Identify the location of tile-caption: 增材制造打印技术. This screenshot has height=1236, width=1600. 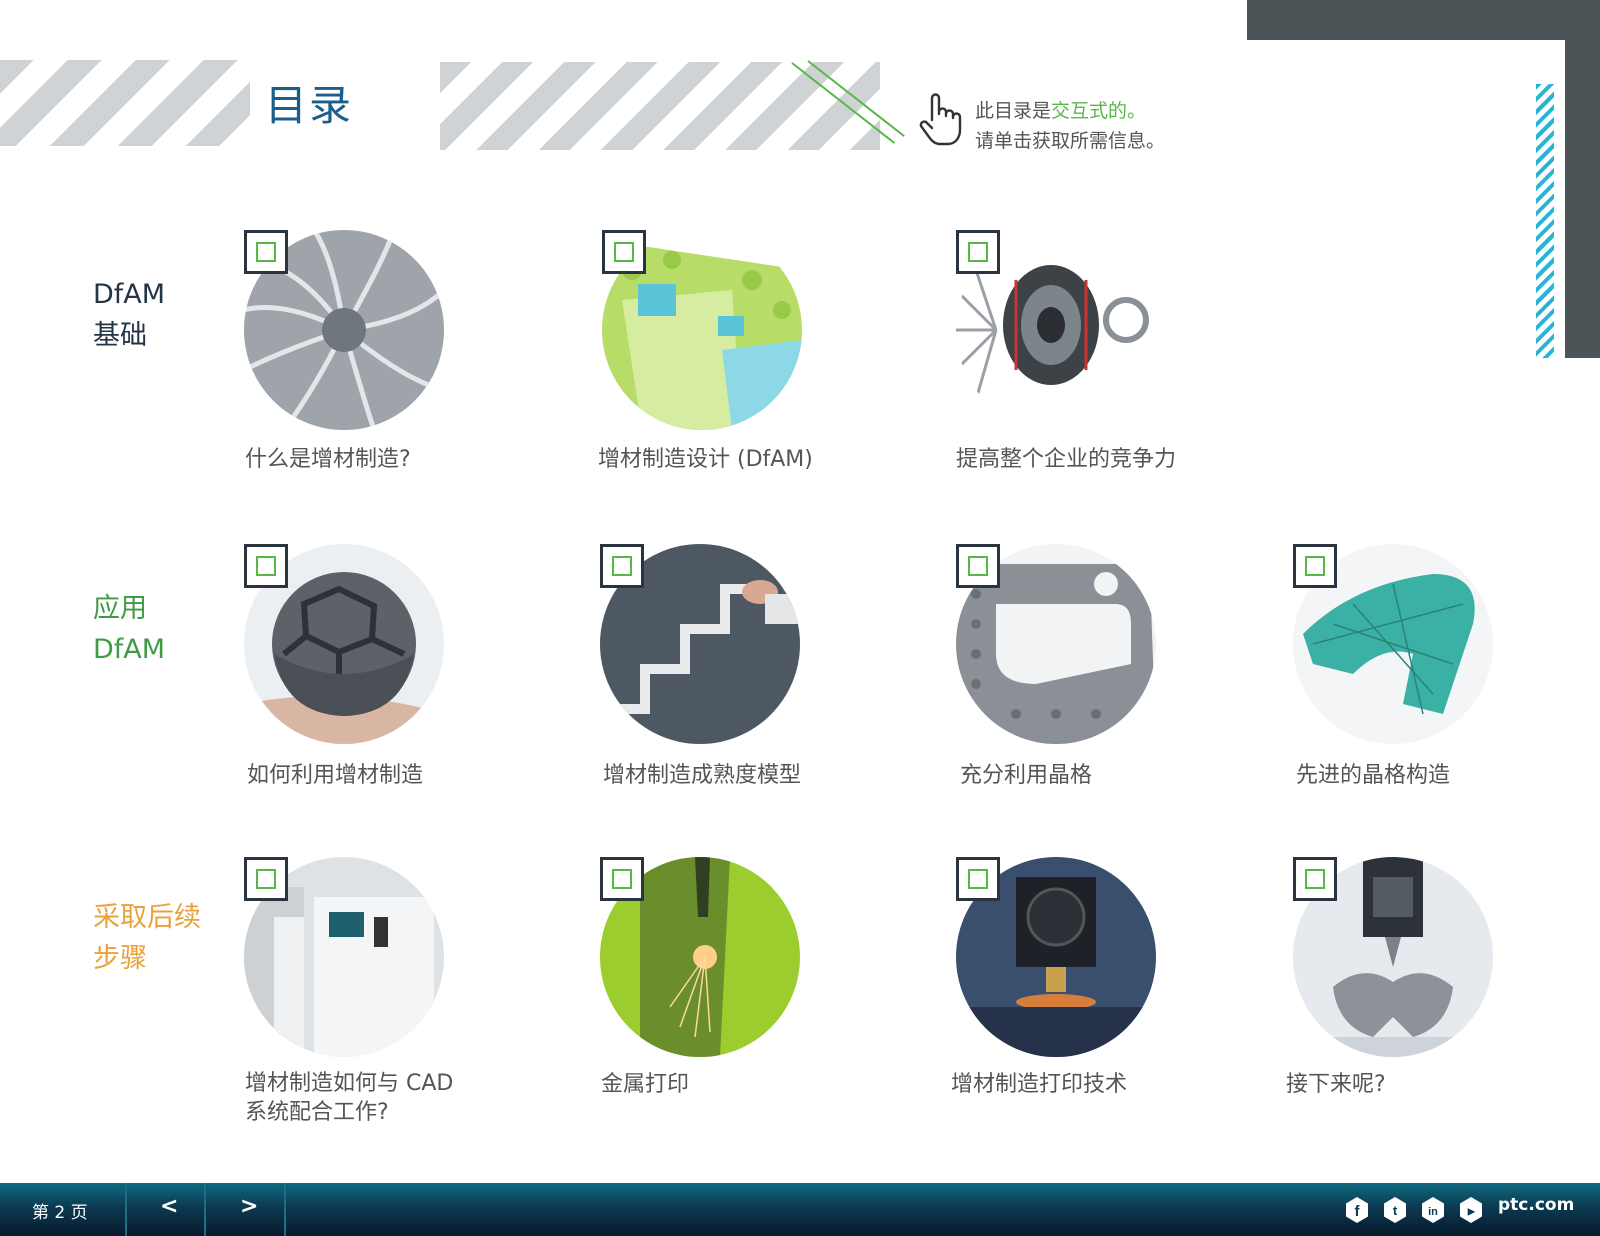
(1039, 1084).